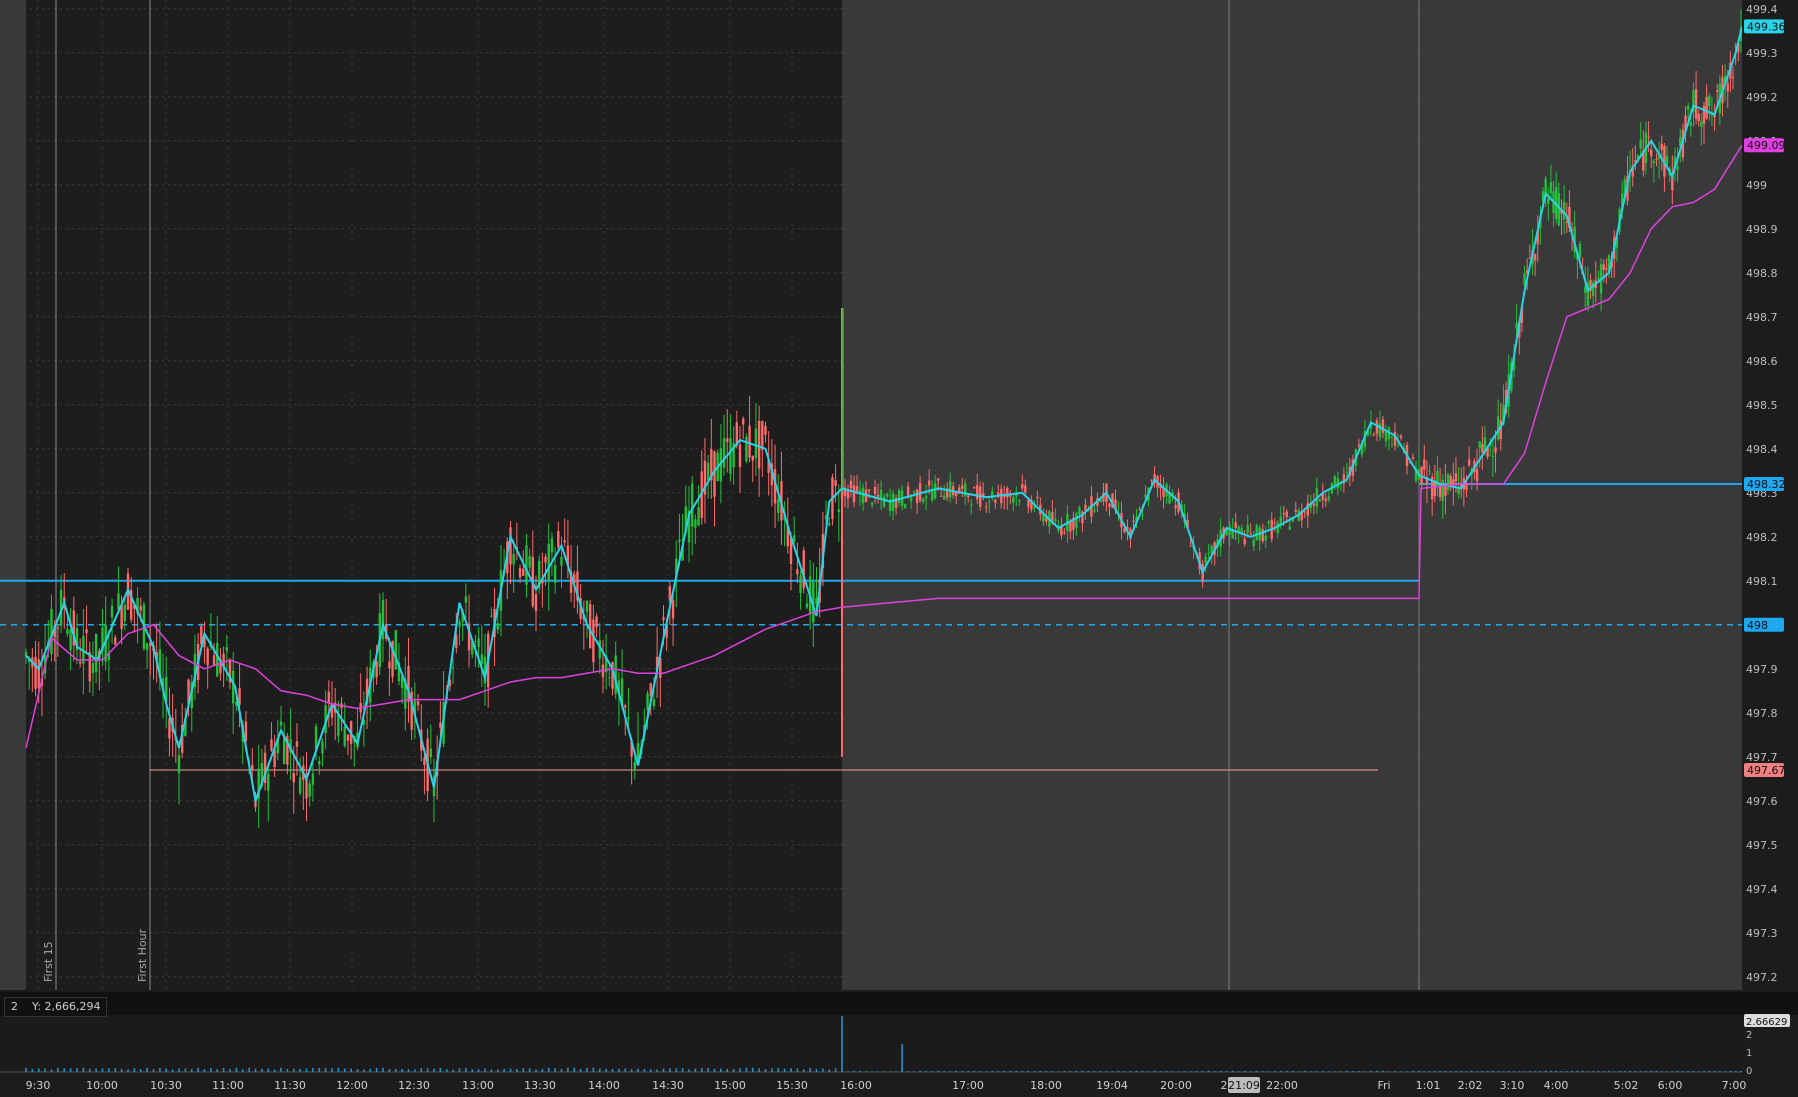 Image resolution: width=1798 pixels, height=1097 pixels. I want to click on x-tick-label: 7:00, so click(1734, 1085).